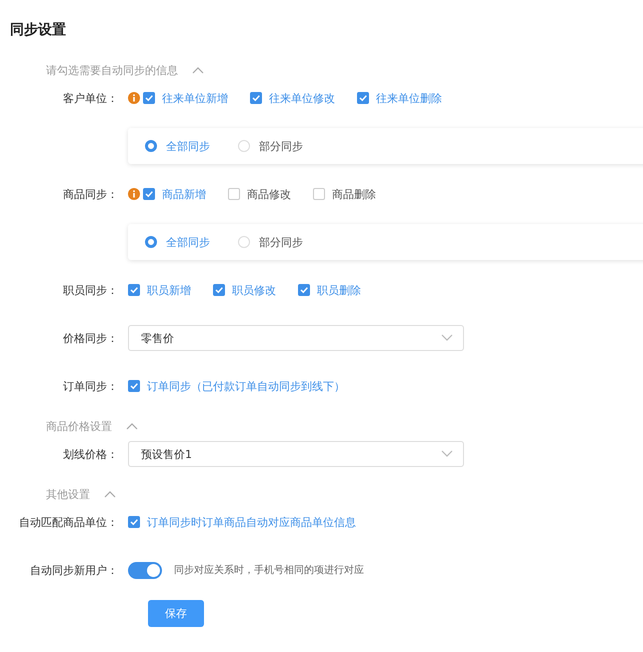 This screenshot has width=643, height=652. What do you see at coordinates (90, 386) in the screenshot?
I see `field-label: 订单同步：` at bounding box center [90, 386].